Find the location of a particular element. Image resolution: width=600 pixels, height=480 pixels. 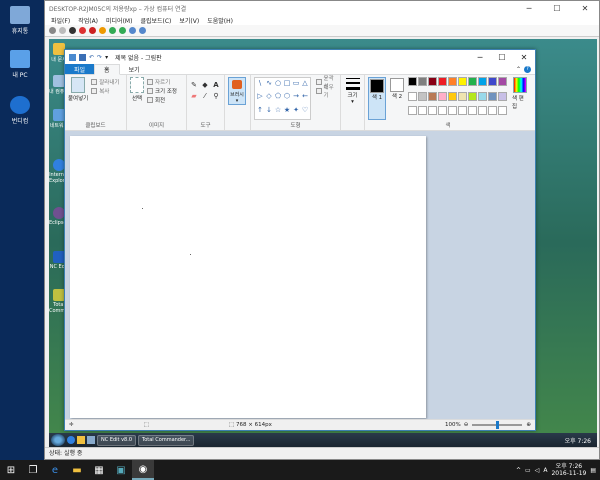

save-state-icon is located at coordinates (102, 30).